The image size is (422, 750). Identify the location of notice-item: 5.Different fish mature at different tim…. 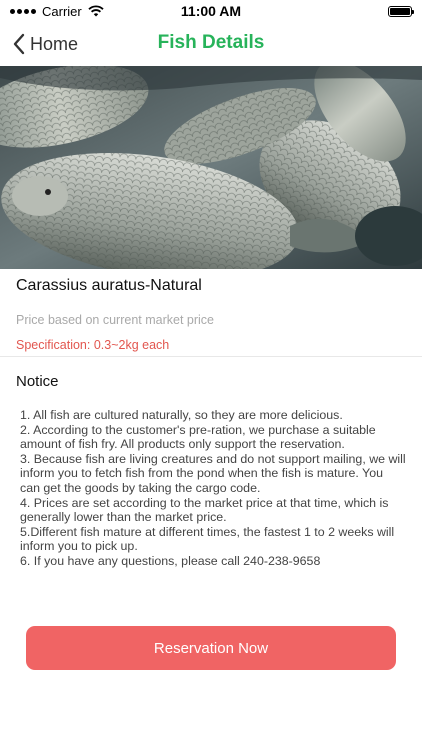
(207, 539).